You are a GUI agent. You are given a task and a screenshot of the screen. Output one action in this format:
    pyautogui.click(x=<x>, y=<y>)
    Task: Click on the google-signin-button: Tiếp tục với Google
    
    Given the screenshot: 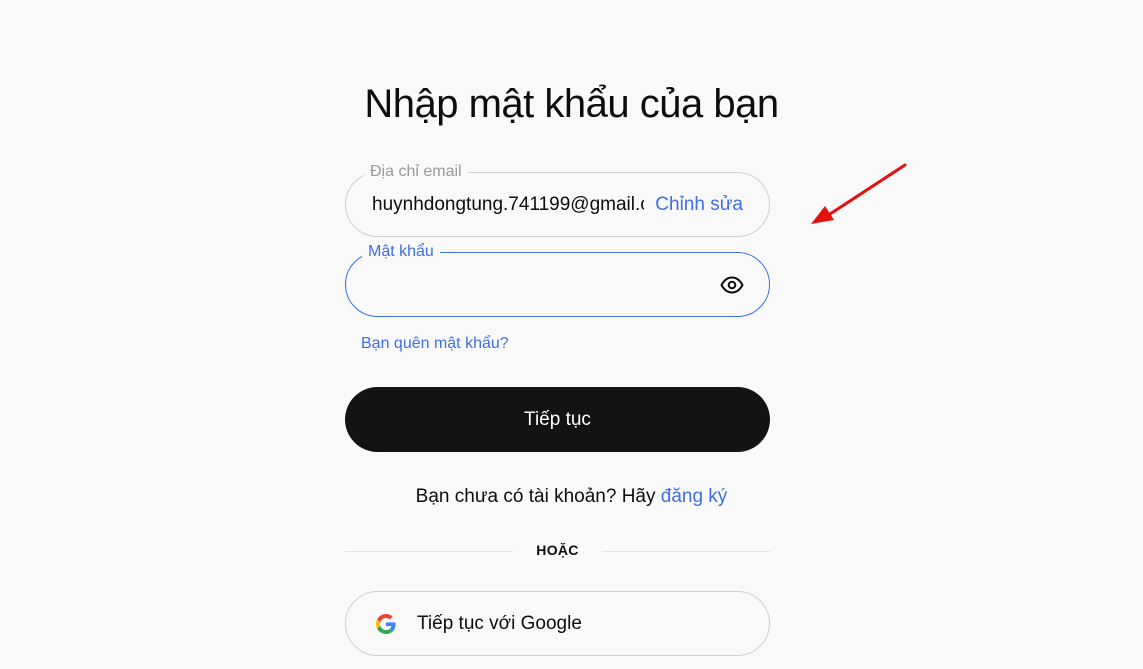 What is the action you would take?
    pyautogui.click(x=557, y=623)
    